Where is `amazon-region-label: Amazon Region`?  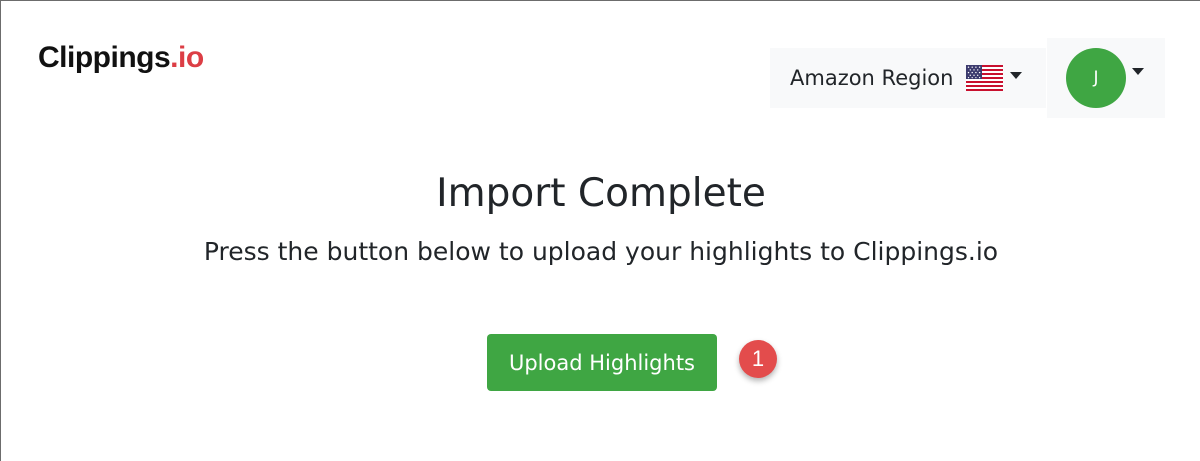
amazon-region-label: Amazon Region is located at coordinates (872, 78).